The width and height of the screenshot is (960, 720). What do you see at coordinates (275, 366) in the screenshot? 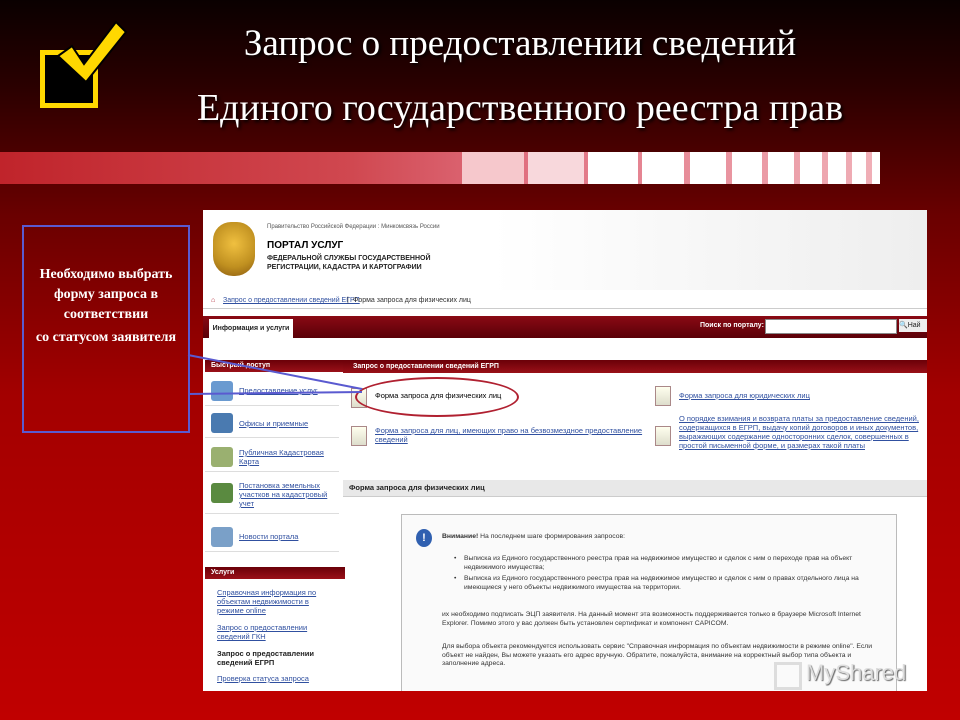
I see `quick-access-head: Быстрый доступ` at bounding box center [275, 366].